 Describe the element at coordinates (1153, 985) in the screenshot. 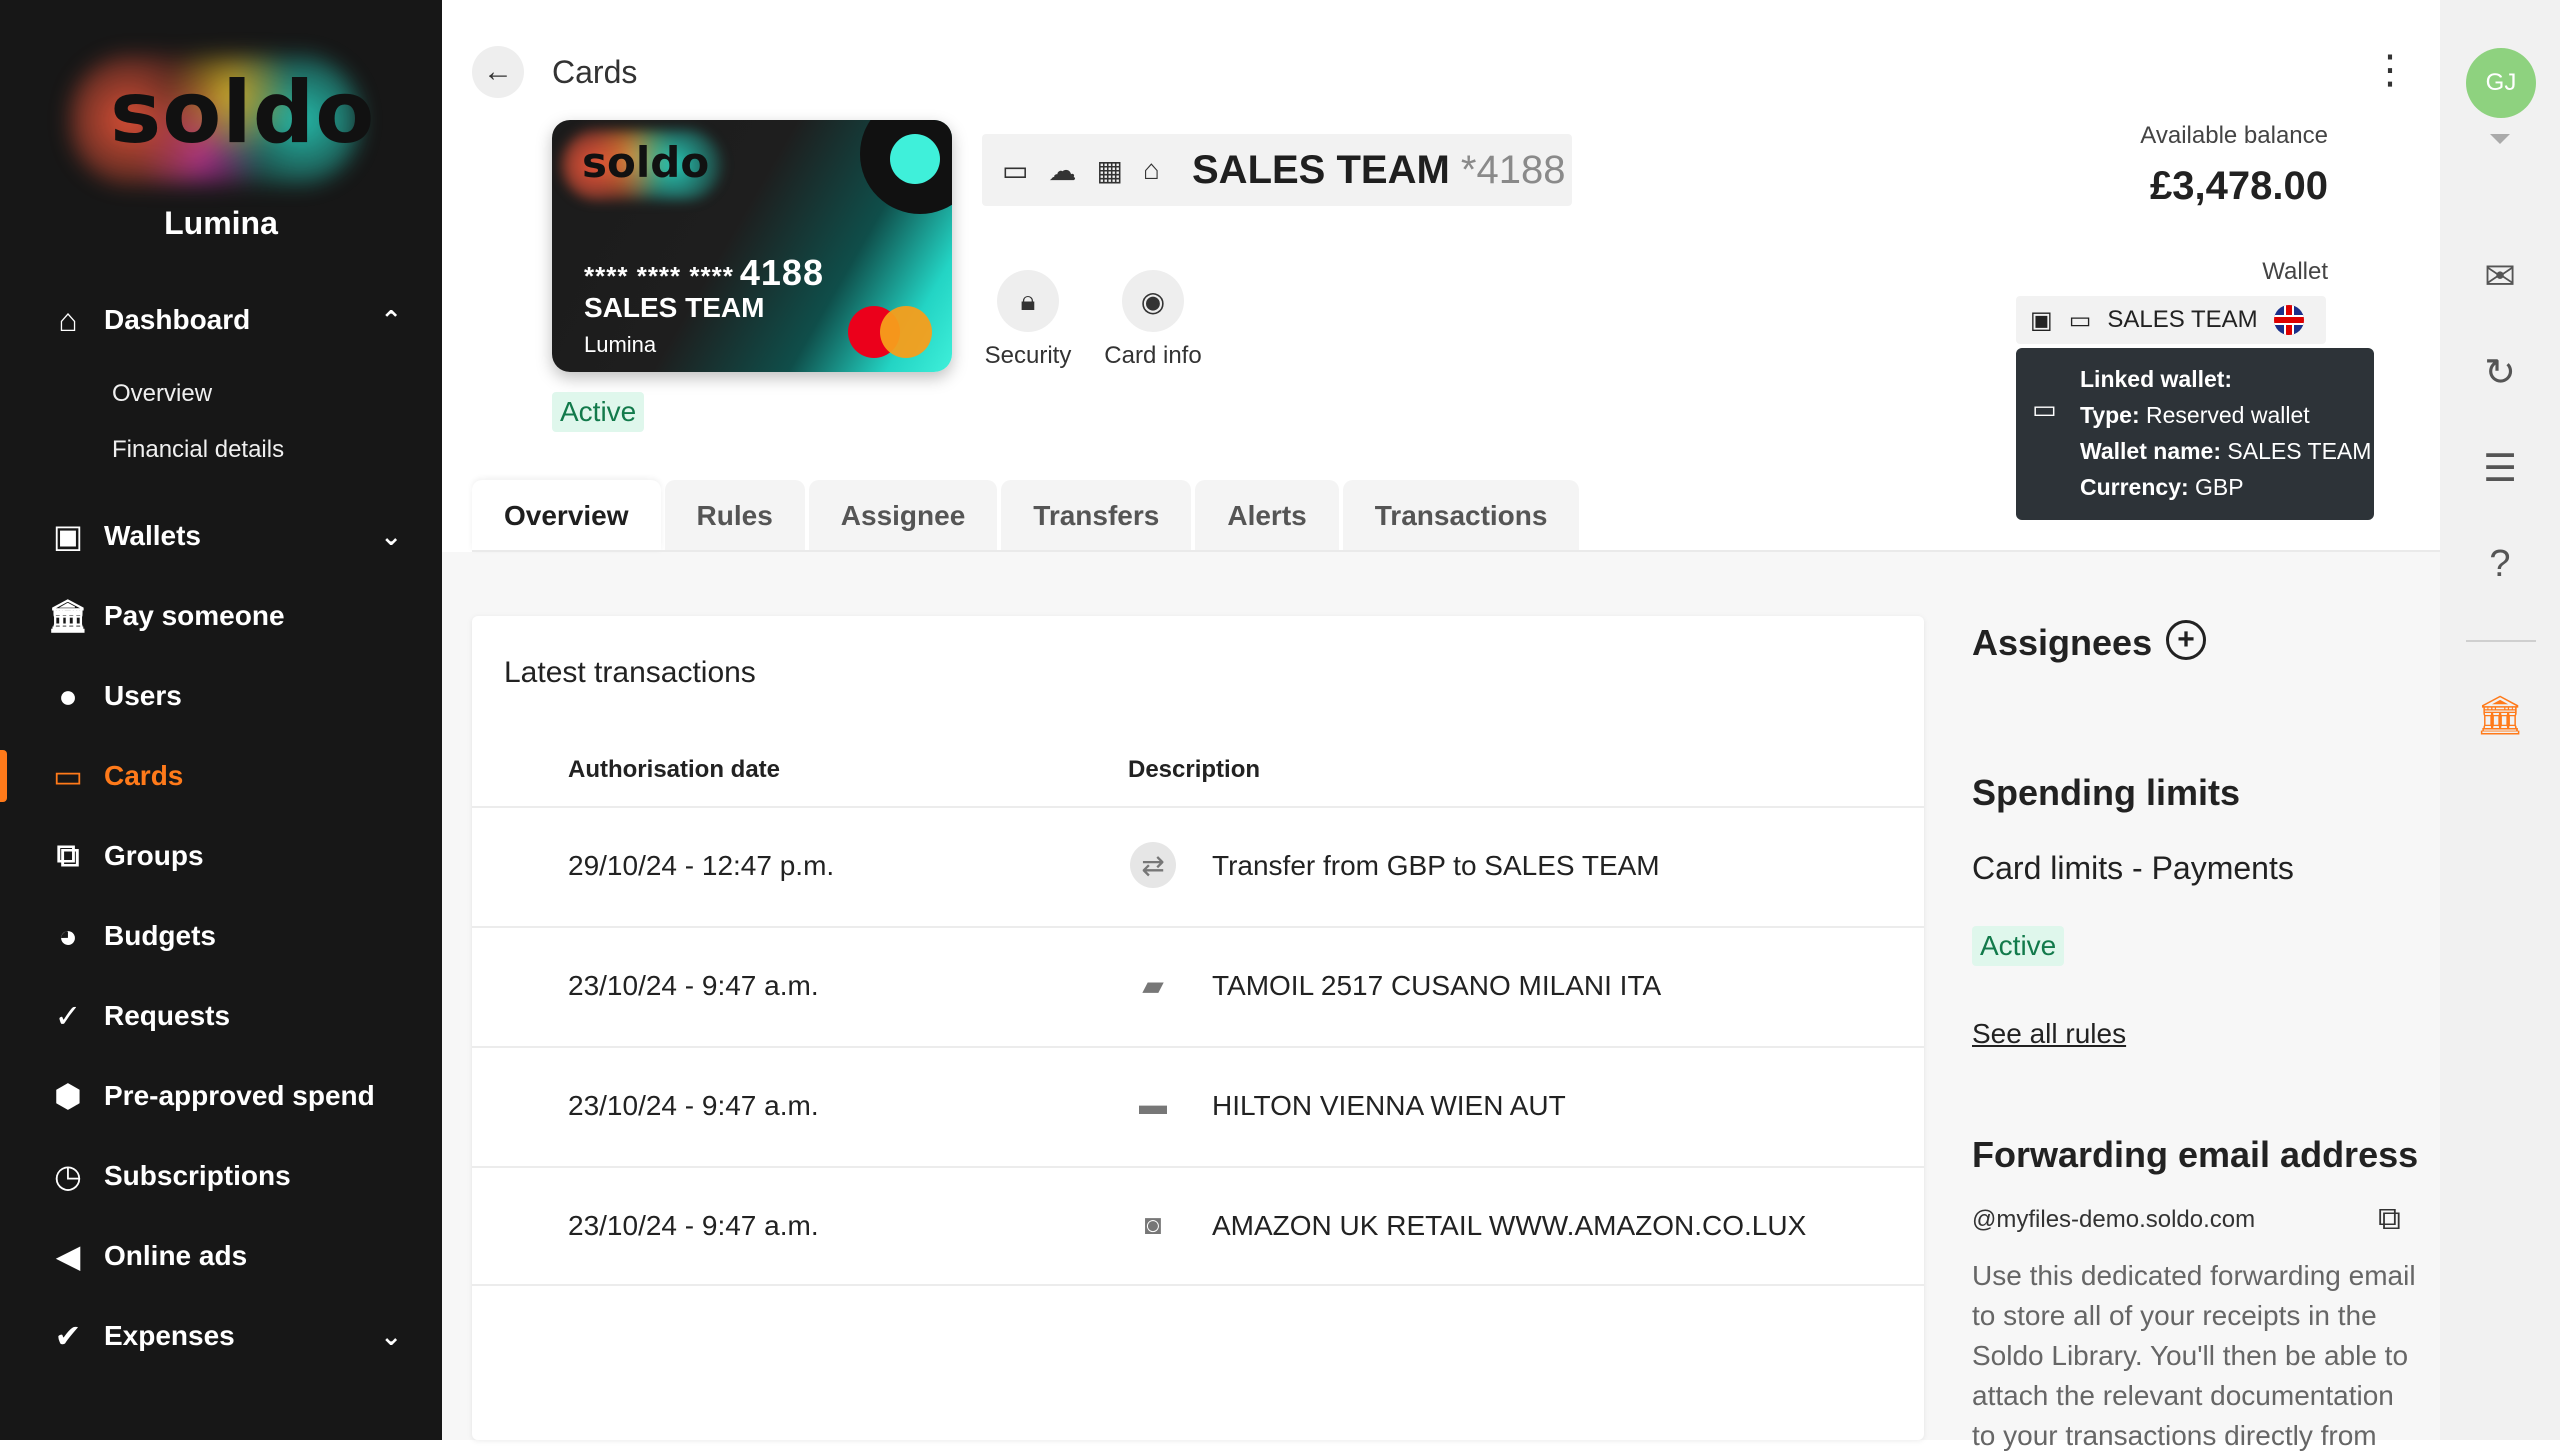

I see `car-icon: ▰` at that location.